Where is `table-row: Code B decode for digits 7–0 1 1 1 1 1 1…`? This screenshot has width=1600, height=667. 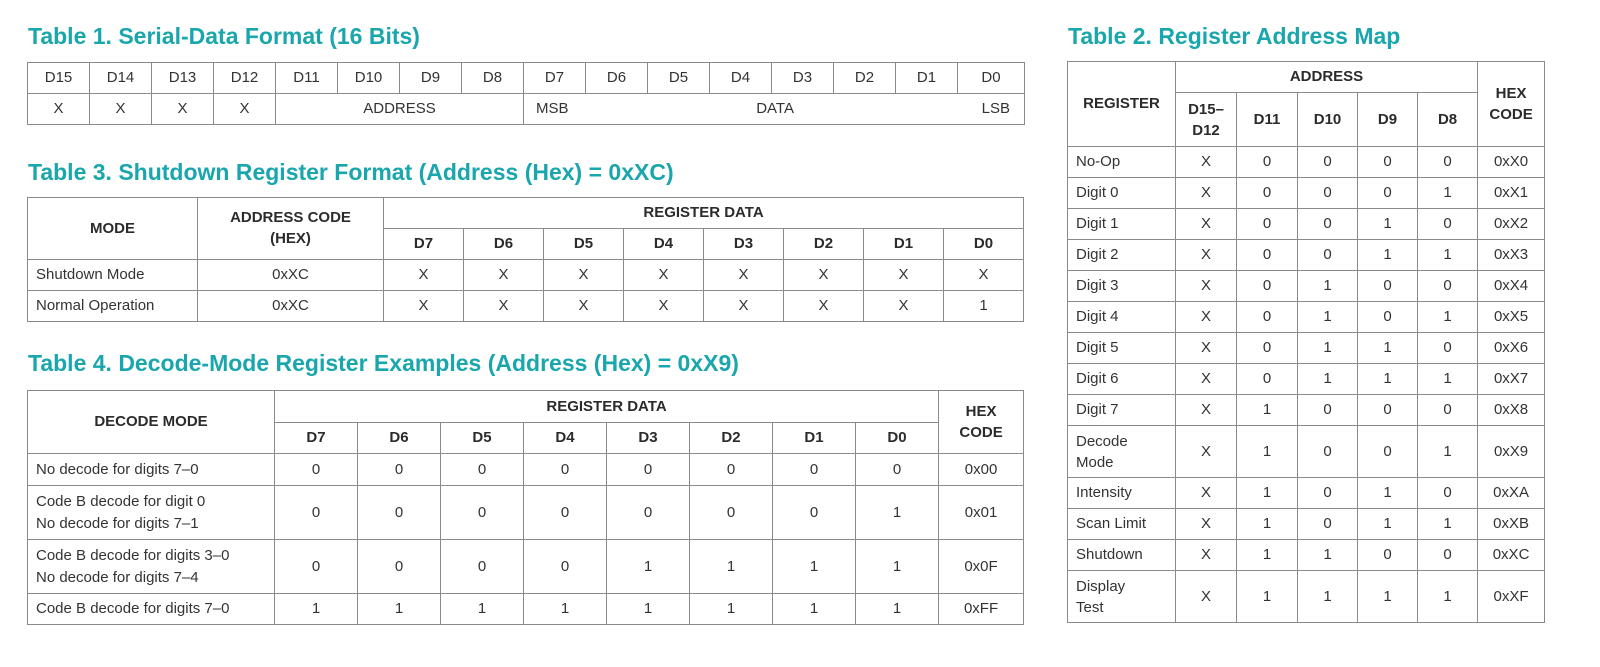 table-row: Code B decode for digits 7–0 1 1 1 1 1 1… is located at coordinates (526, 609).